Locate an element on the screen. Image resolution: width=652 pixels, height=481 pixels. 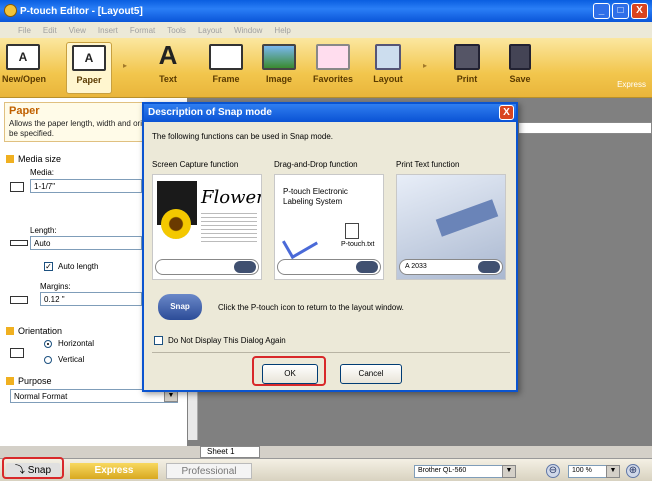
menu-help: Help is located at coordinates (282, 30).